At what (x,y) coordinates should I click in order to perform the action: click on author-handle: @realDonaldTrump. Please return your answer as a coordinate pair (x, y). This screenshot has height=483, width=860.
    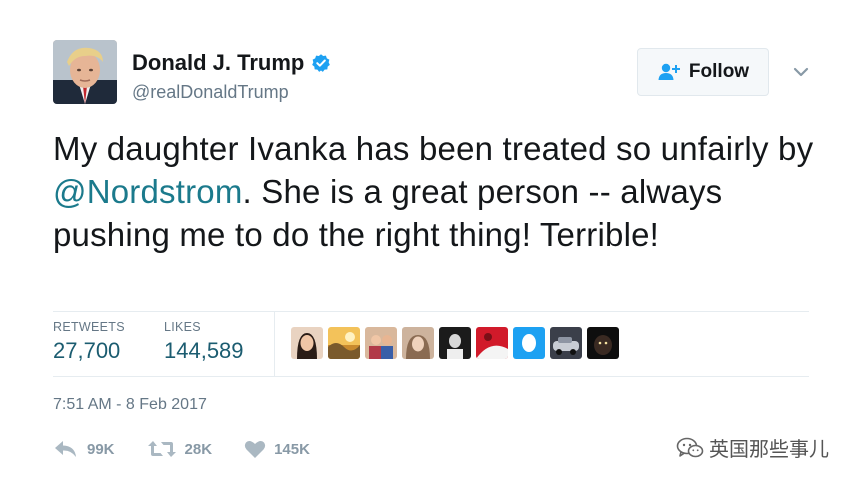
    Looking at the image, I should click on (231, 92).